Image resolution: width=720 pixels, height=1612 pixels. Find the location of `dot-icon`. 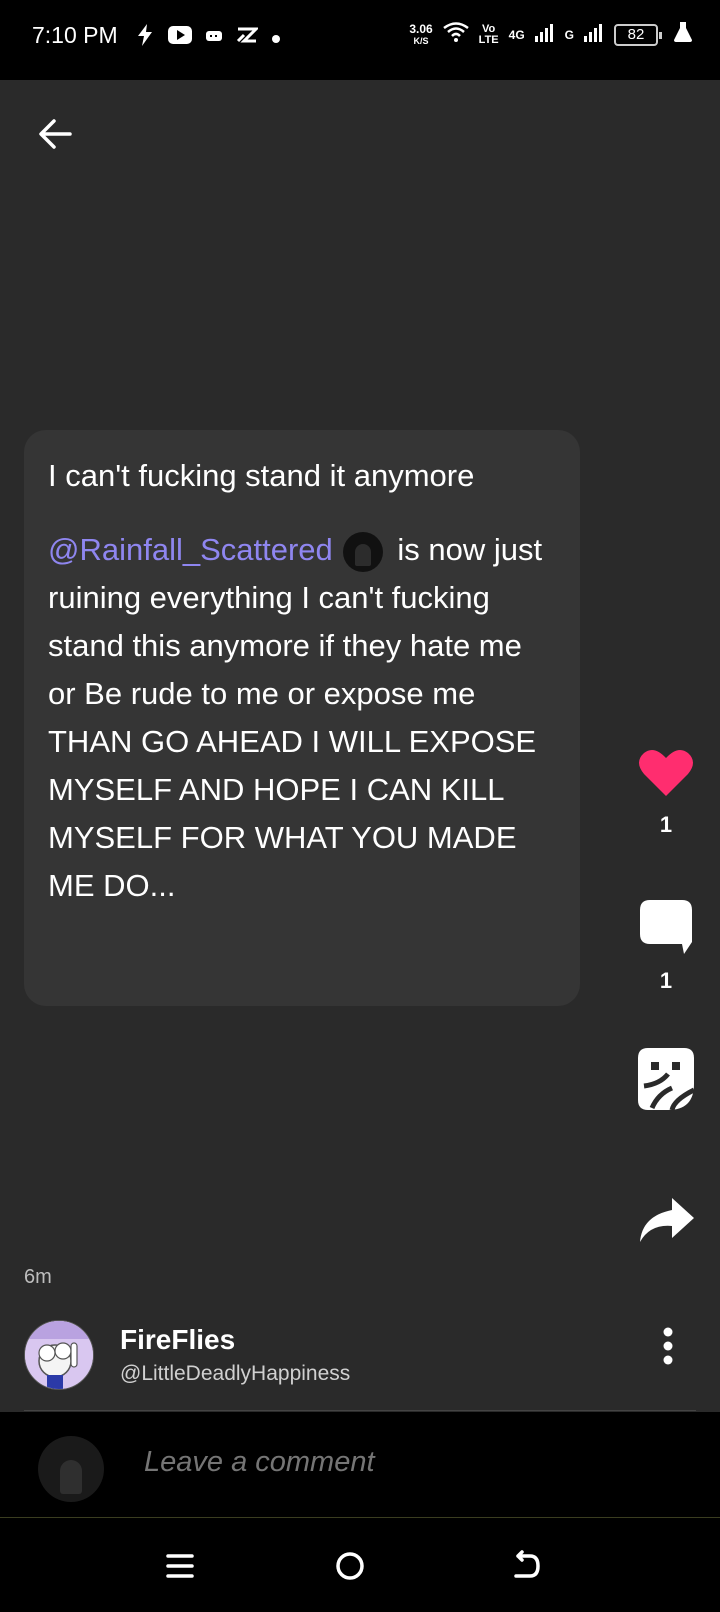

dot-icon is located at coordinates (276, 37).